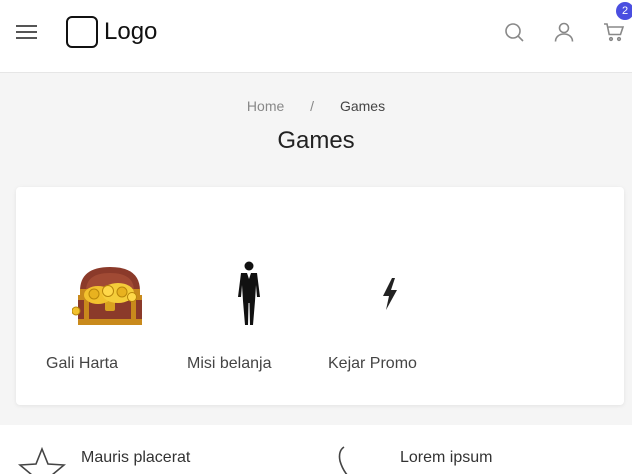  I want to click on game-label: Misi belanja, so click(229, 363).